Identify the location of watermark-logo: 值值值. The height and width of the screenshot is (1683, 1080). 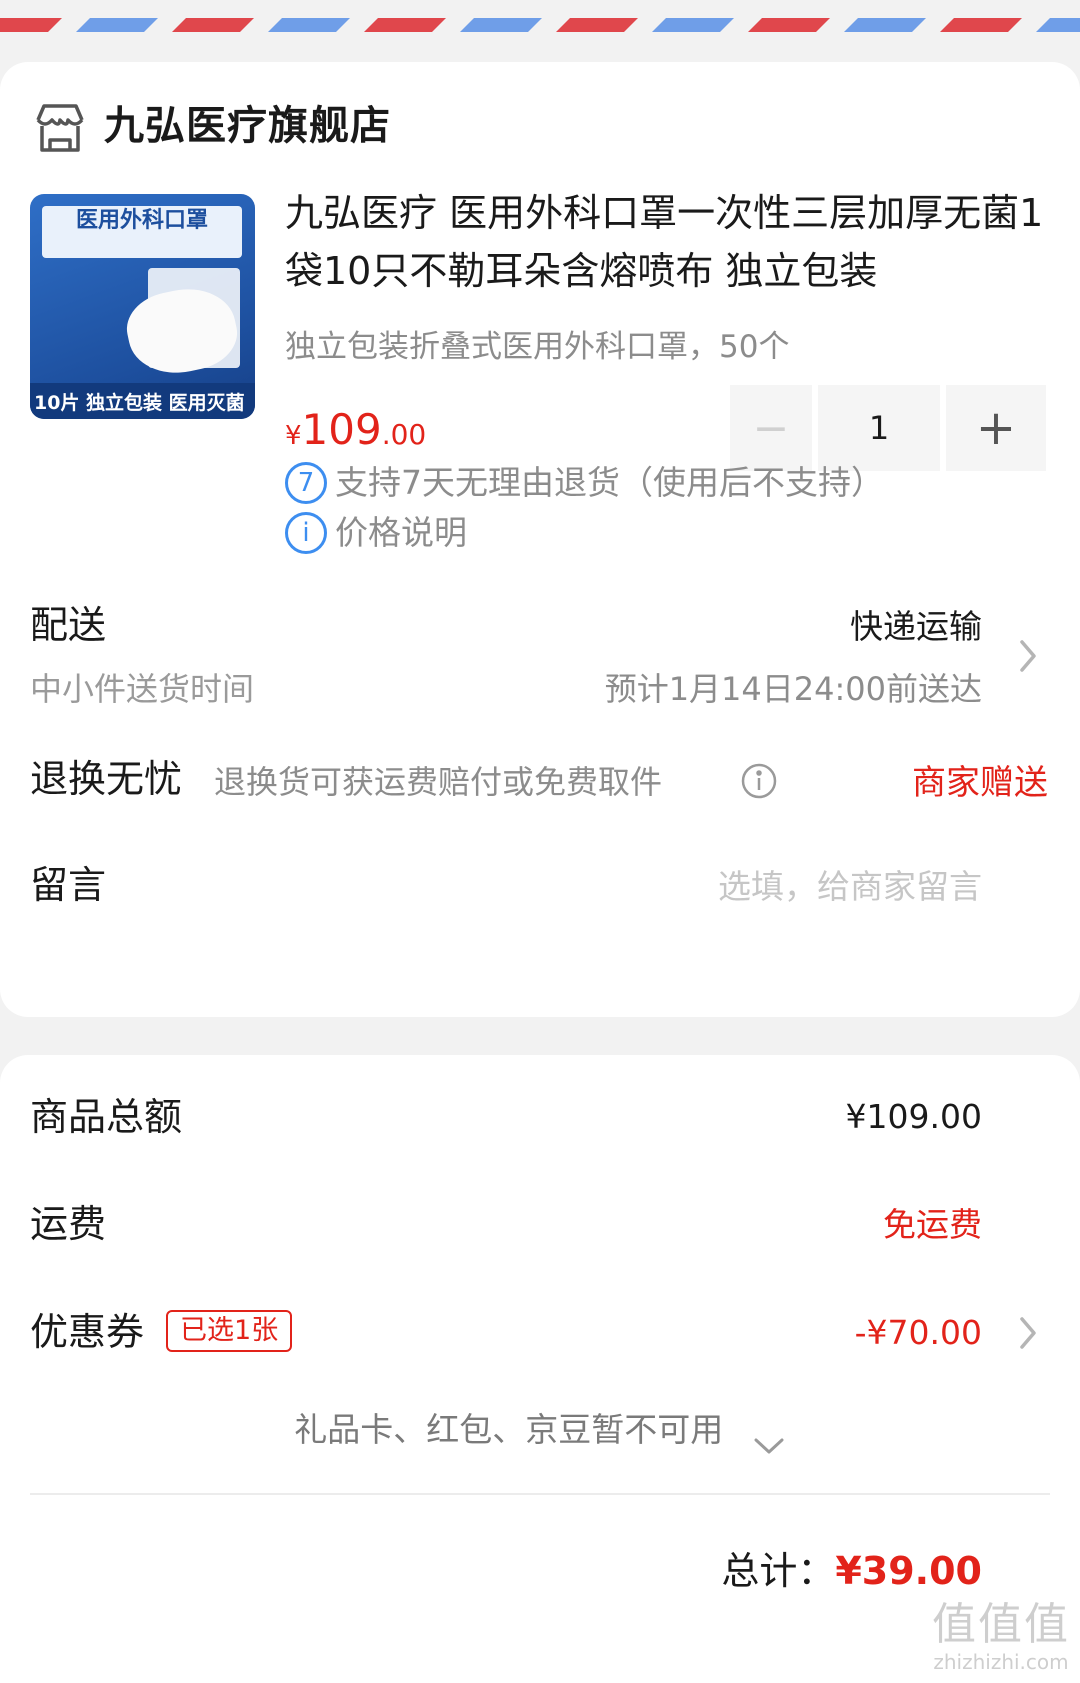
(1001, 1624).